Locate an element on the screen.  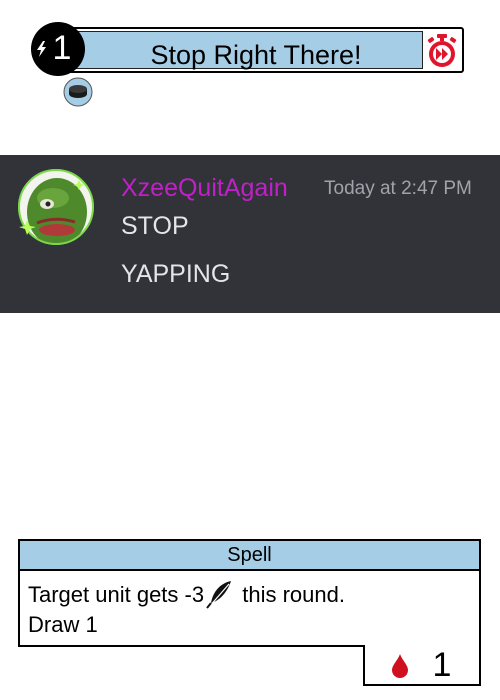
blood-drop-icon is located at coordinates (400, 666).